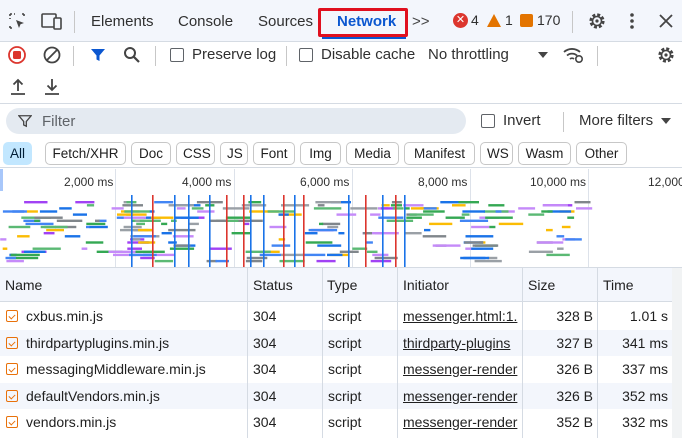 This screenshot has width=682, height=438. Describe the element at coordinates (543, 55) in the screenshot. I see `chevron-down-icon` at that location.